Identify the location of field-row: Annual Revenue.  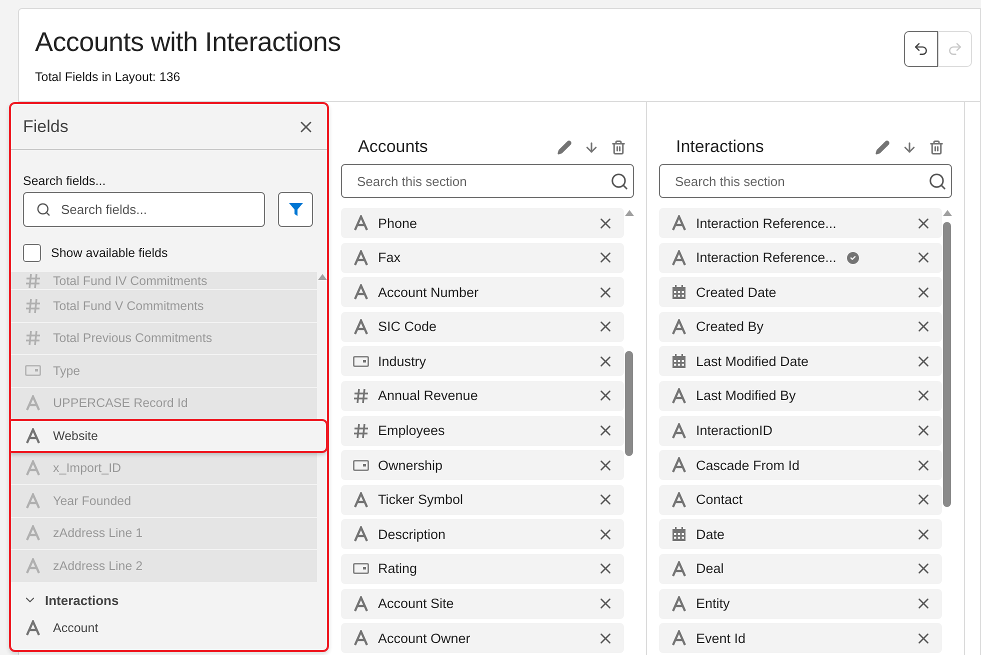
(482, 395).